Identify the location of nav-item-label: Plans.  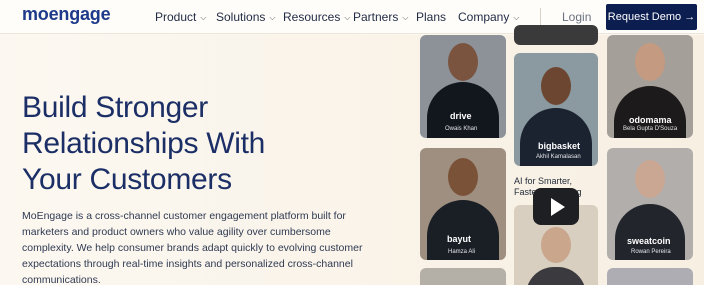
(431, 17).